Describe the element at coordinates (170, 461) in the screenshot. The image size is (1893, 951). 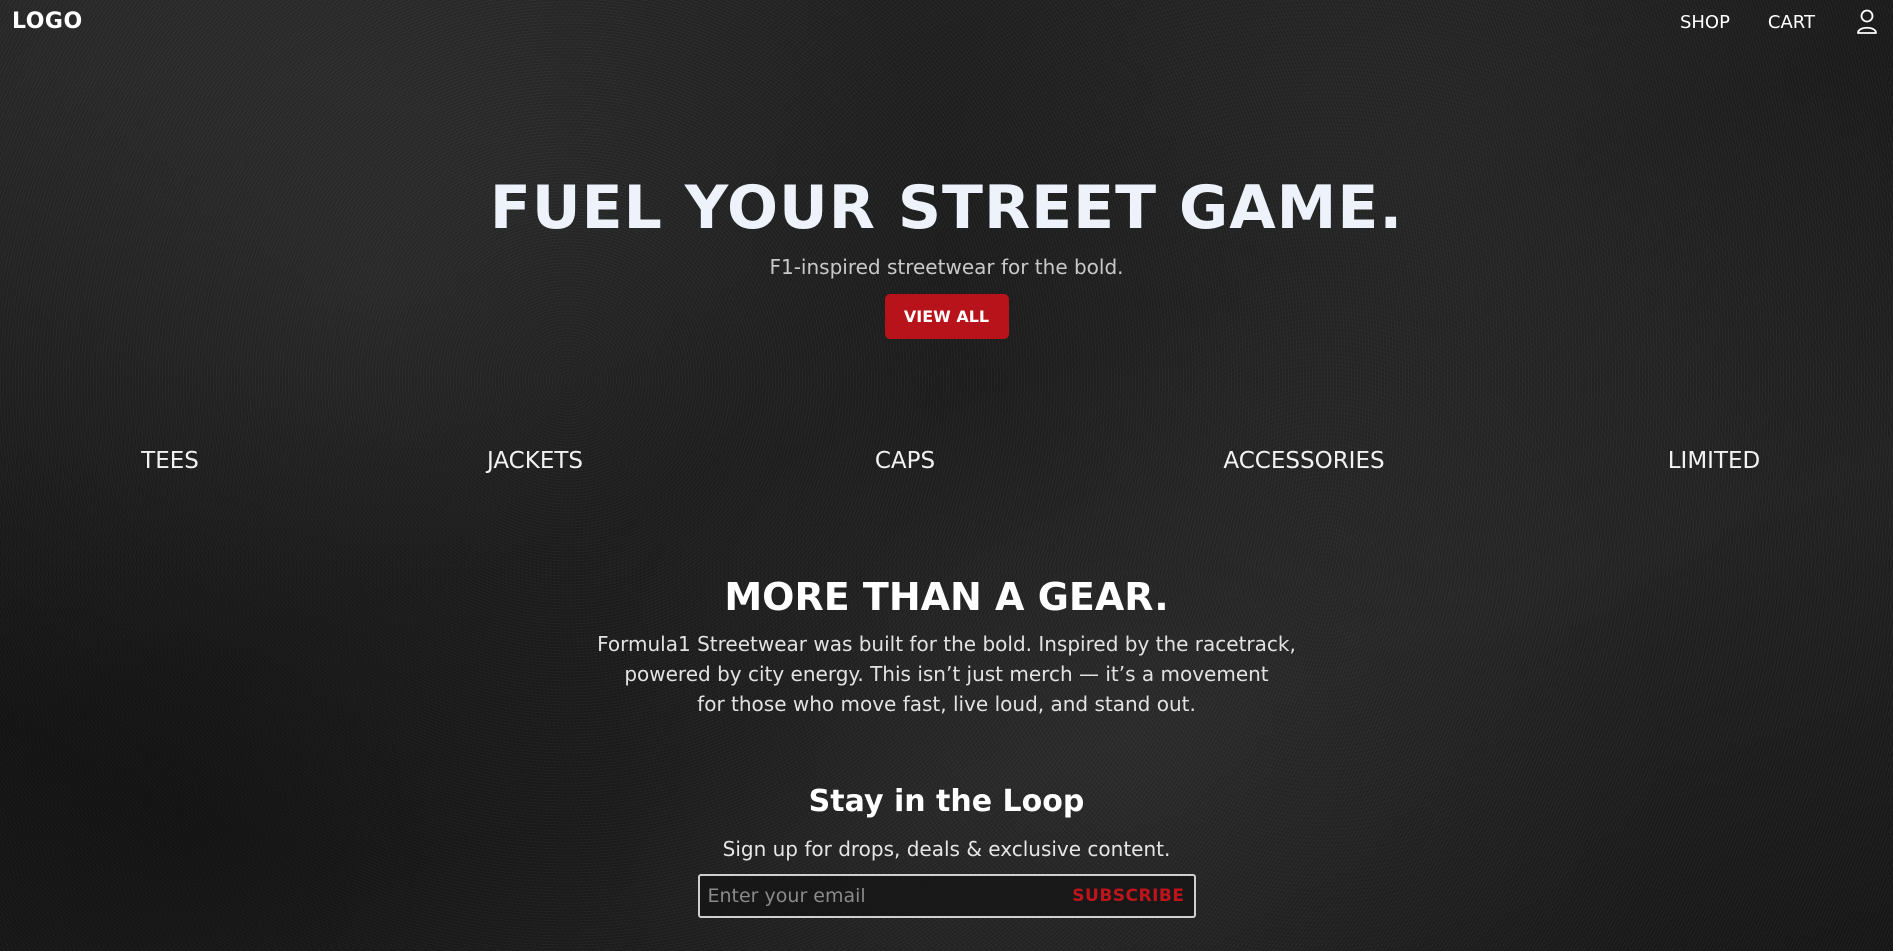
I see `category-tees: TEES` at that location.